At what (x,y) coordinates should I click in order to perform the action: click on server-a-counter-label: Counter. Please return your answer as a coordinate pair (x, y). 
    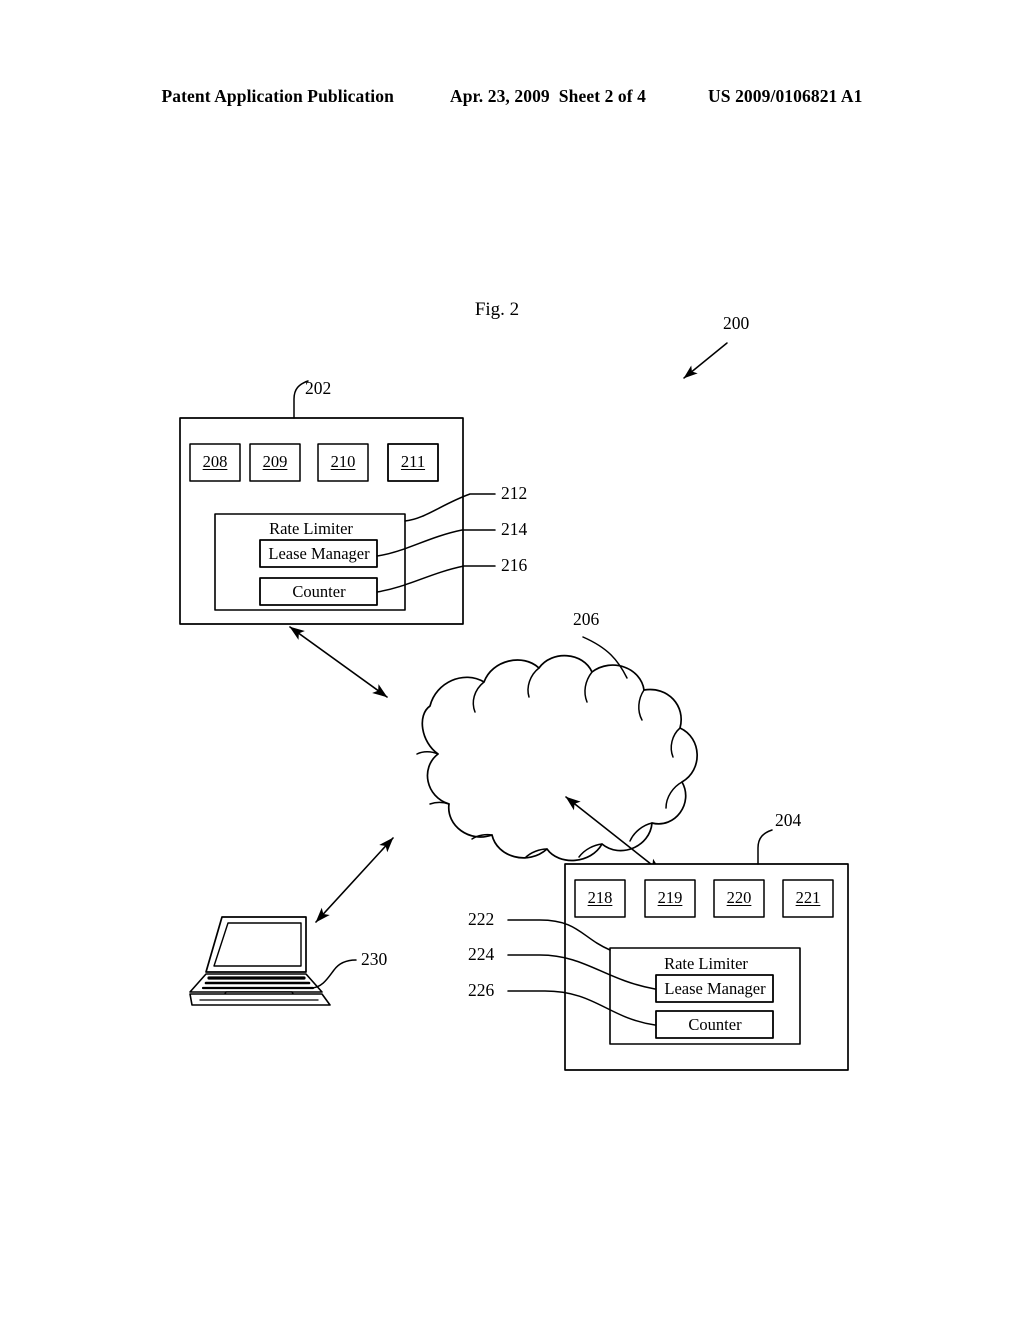
    Looking at the image, I should click on (319, 591).